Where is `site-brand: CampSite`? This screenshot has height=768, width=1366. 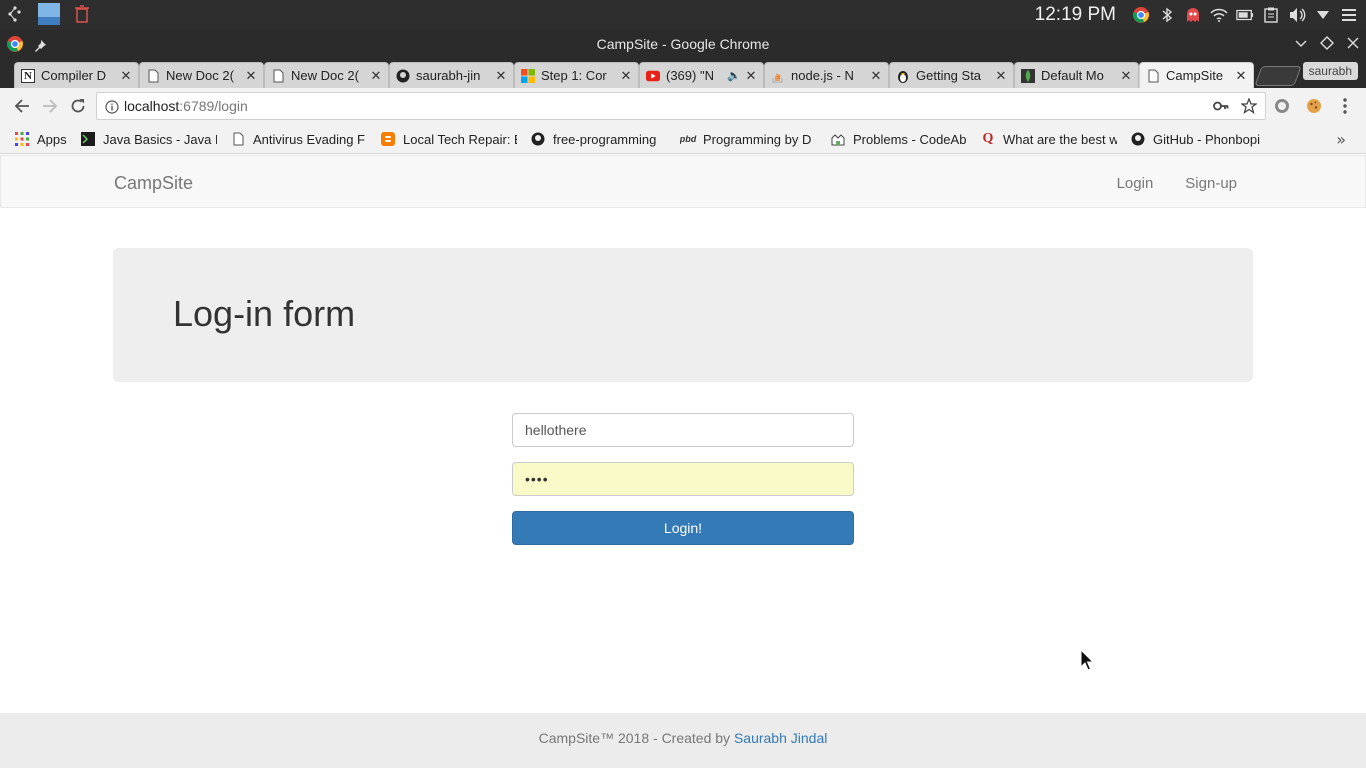
site-brand: CampSite is located at coordinates (153, 183).